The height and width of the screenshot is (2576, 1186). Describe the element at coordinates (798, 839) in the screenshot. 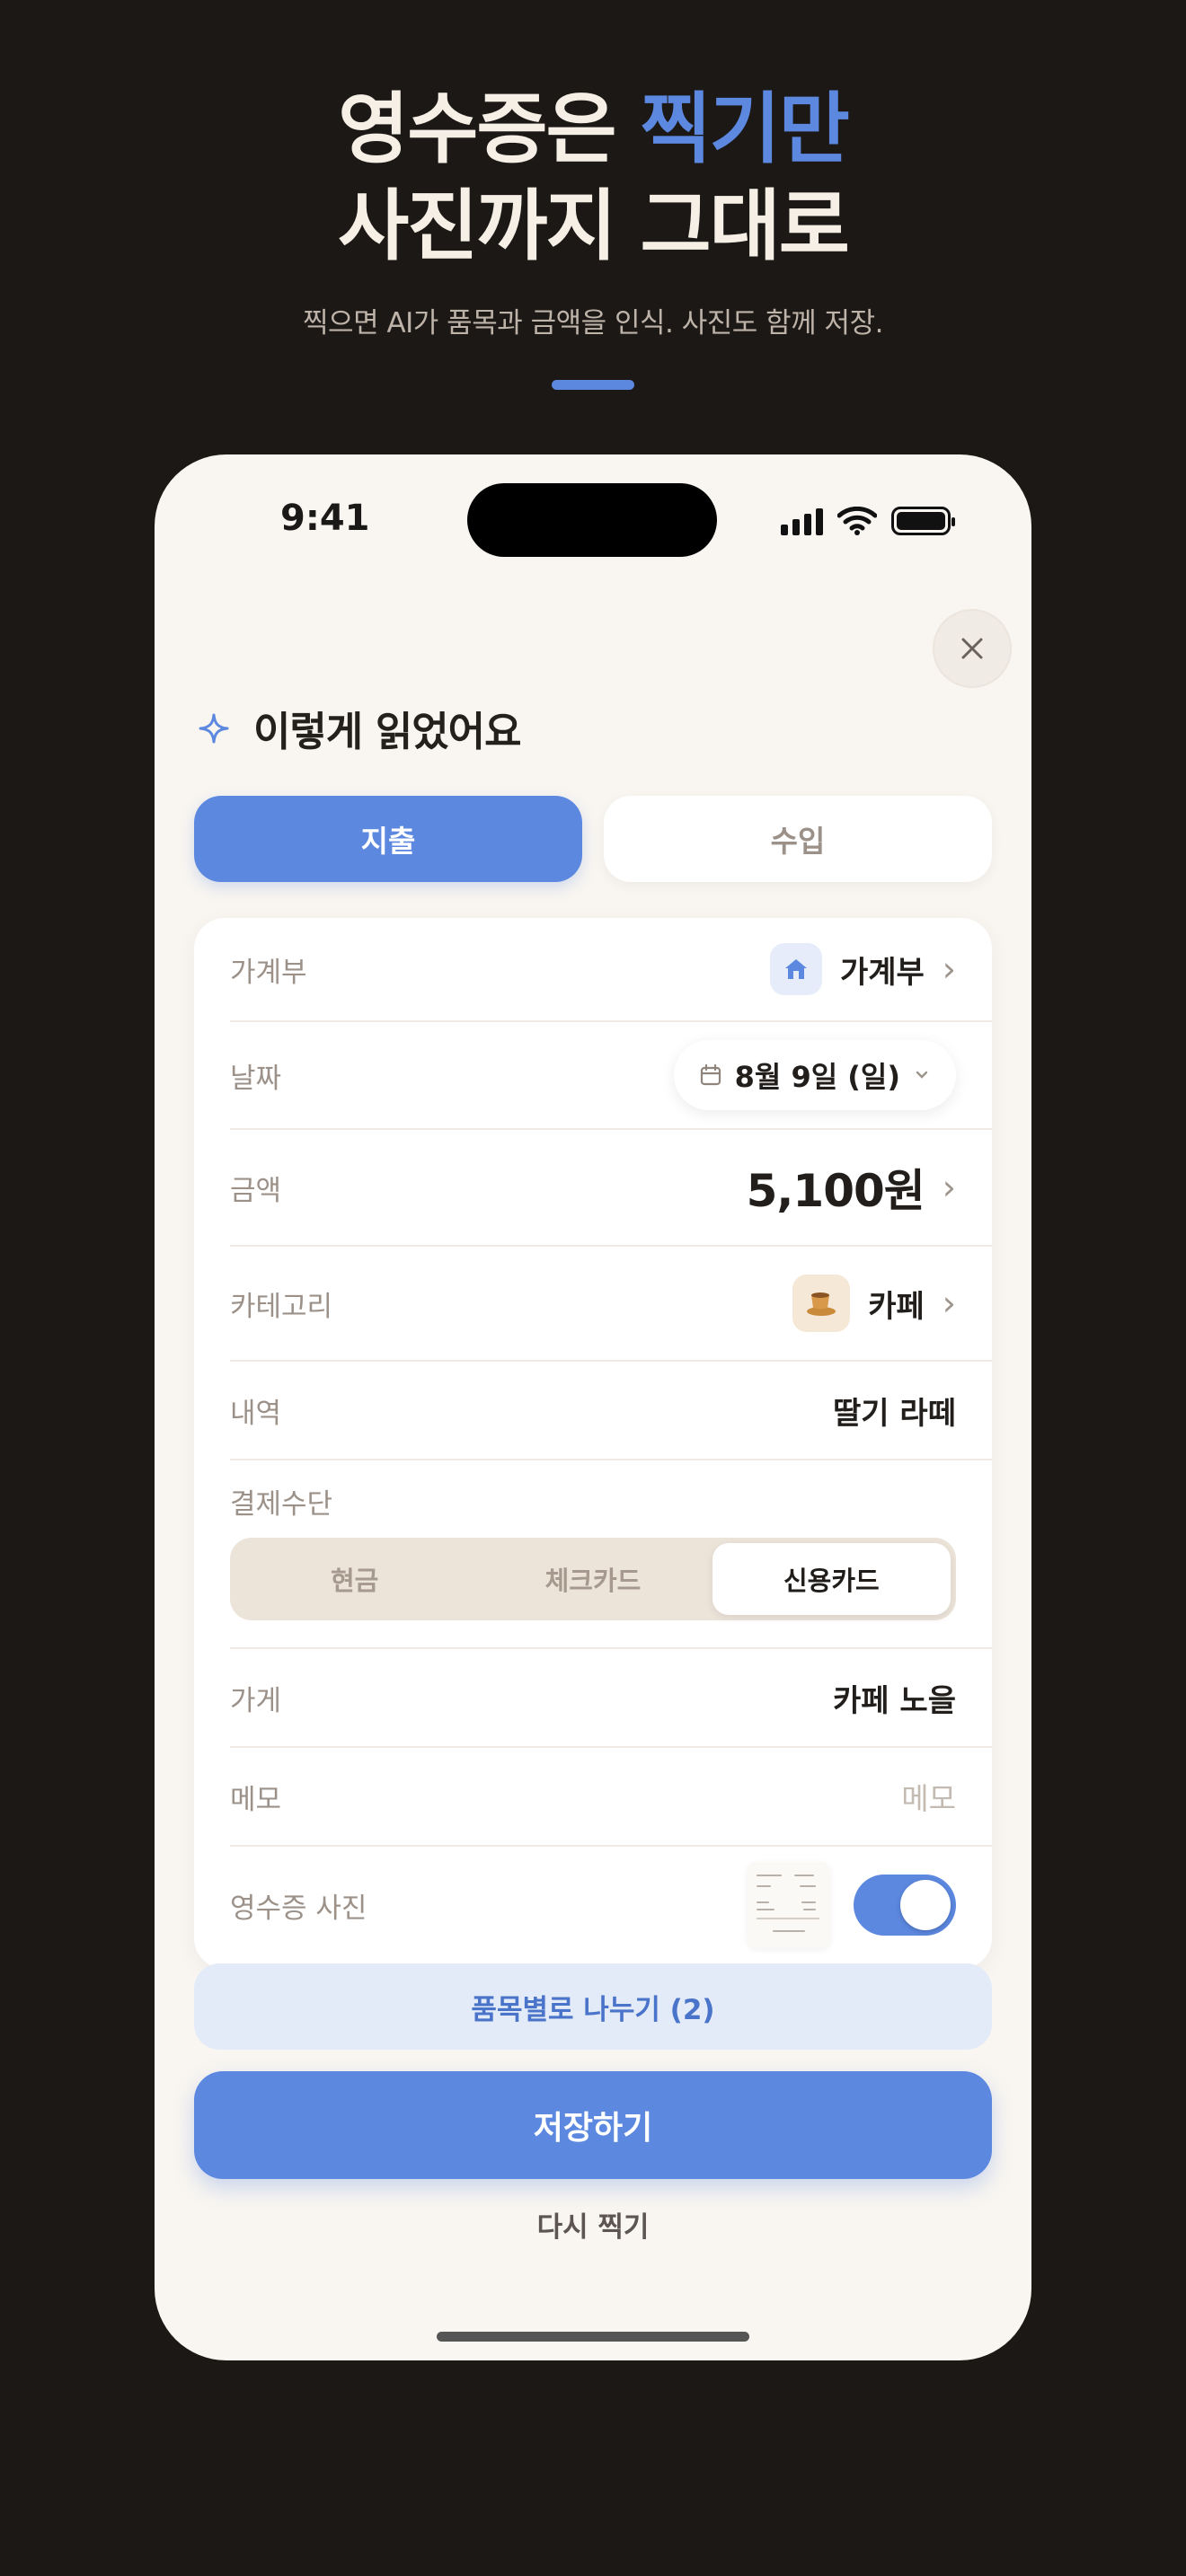

I see `tab-income: 수입` at that location.